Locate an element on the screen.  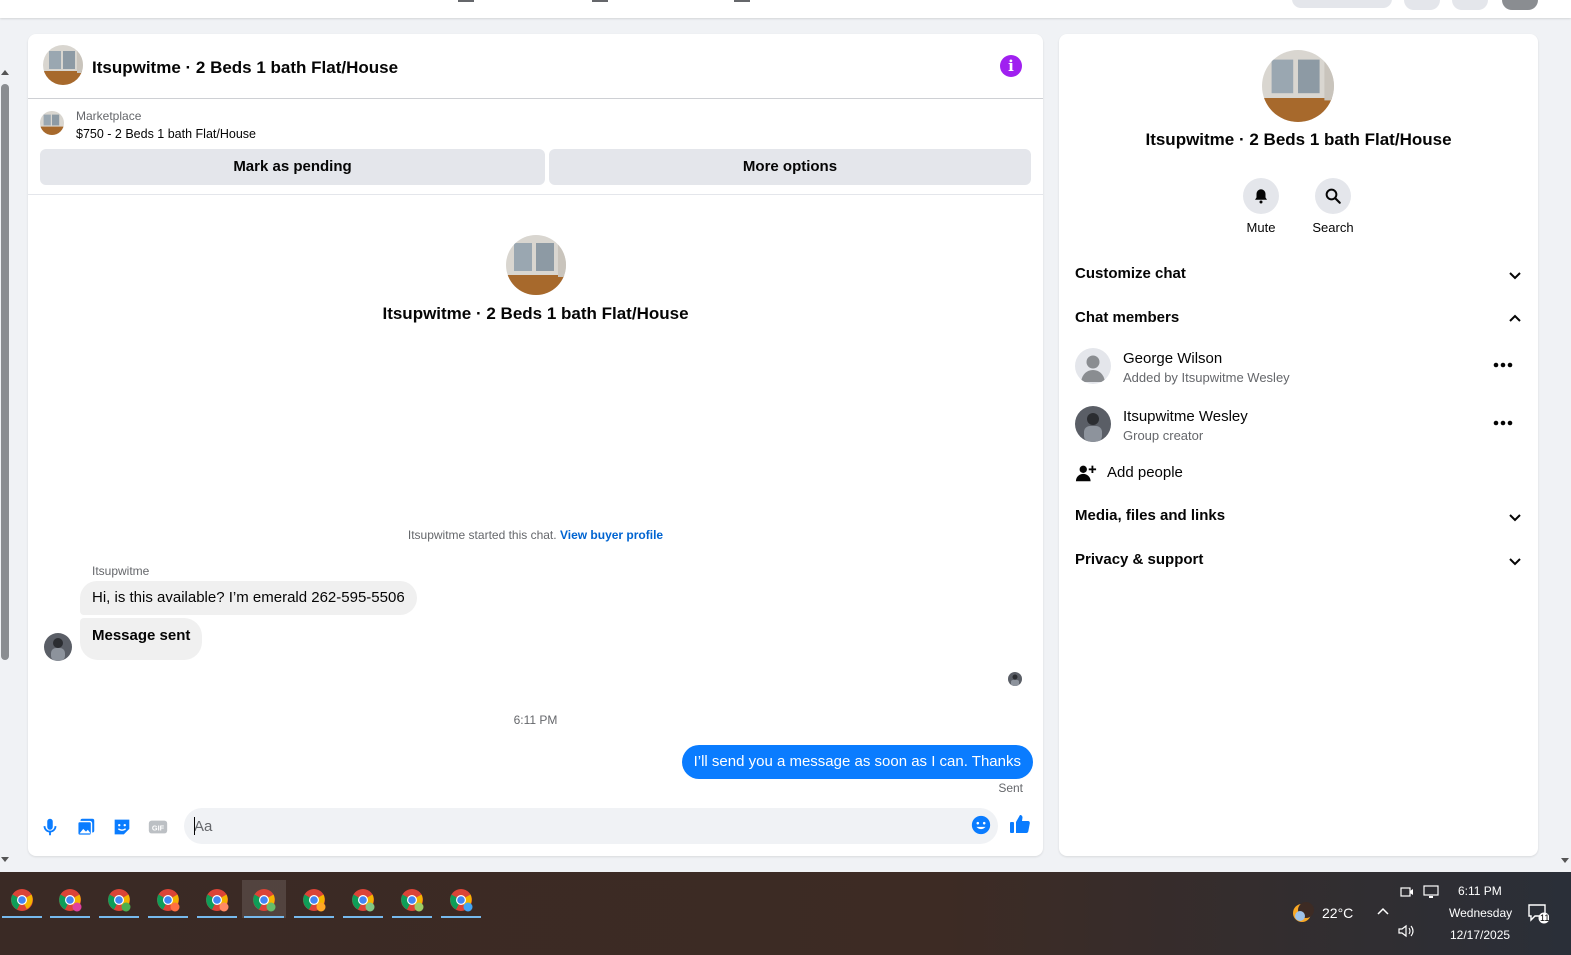
listing-source: Marketplace is located at coordinates (109, 116).